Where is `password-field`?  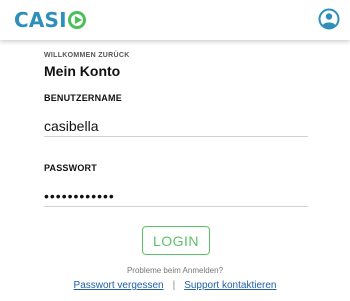
password-field is located at coordinates (176, 196).